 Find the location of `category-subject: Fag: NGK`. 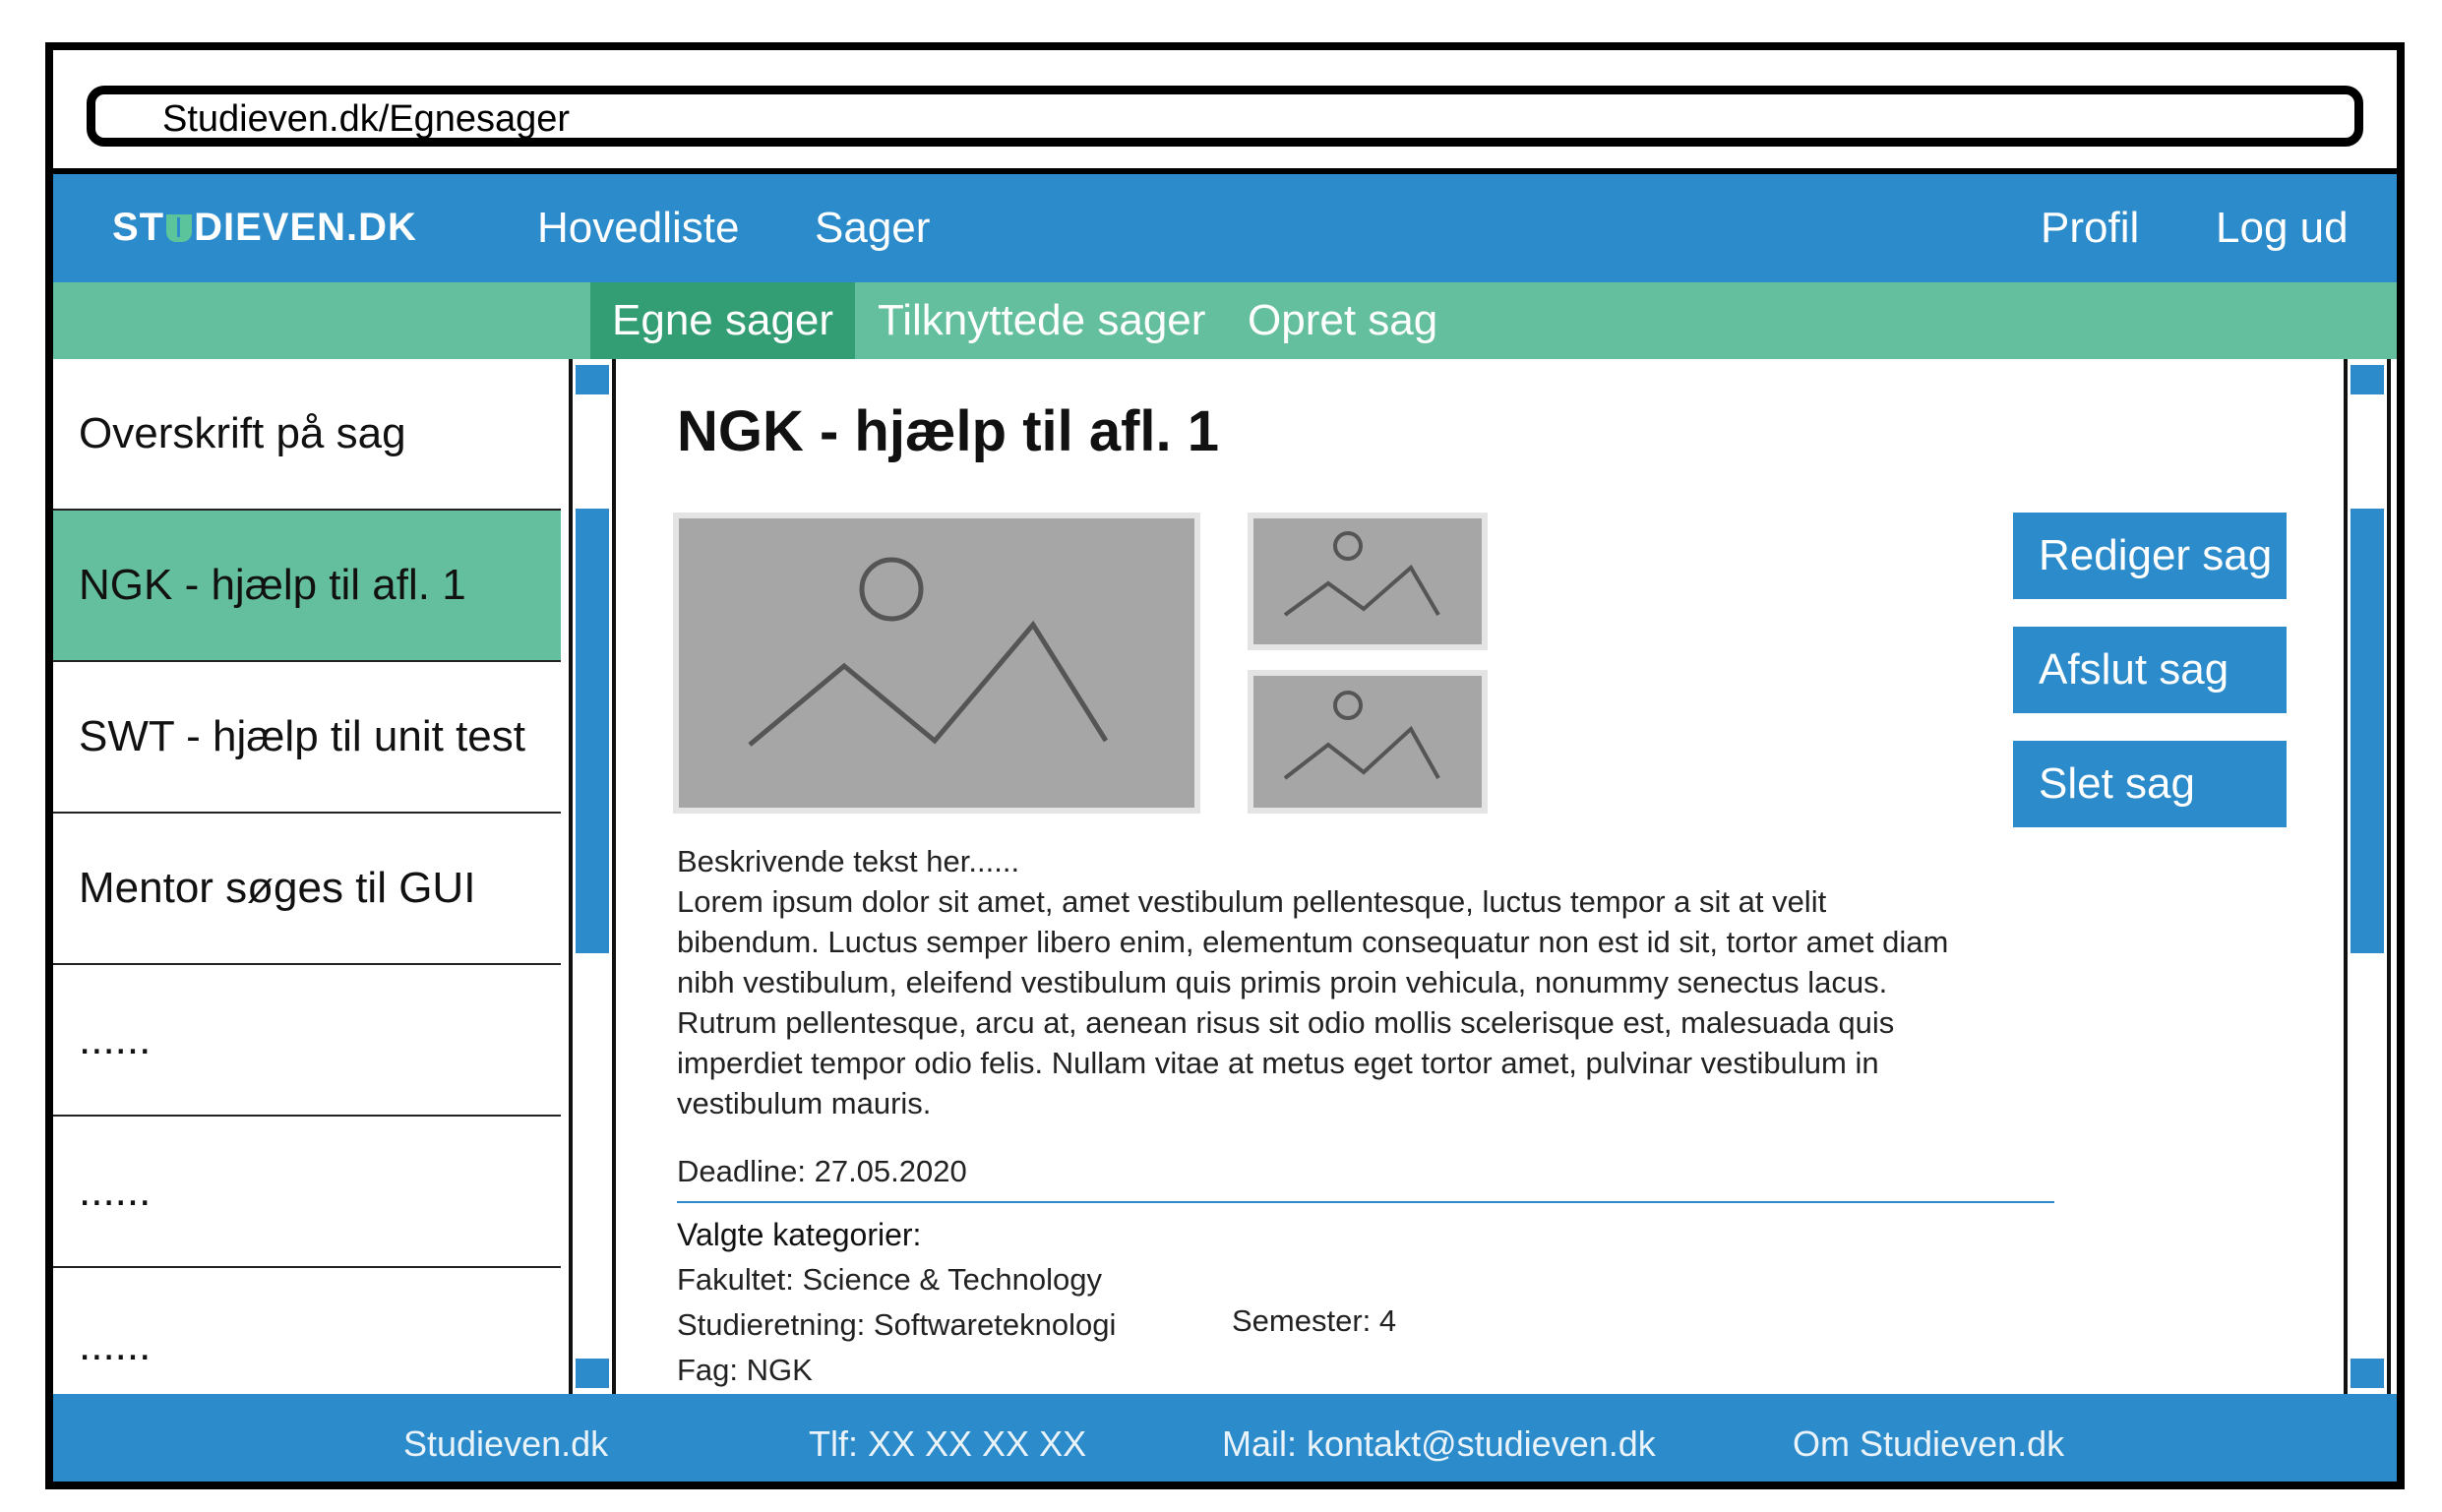

category-subject: Fag: NGK is located at coordinates (745, 1370).